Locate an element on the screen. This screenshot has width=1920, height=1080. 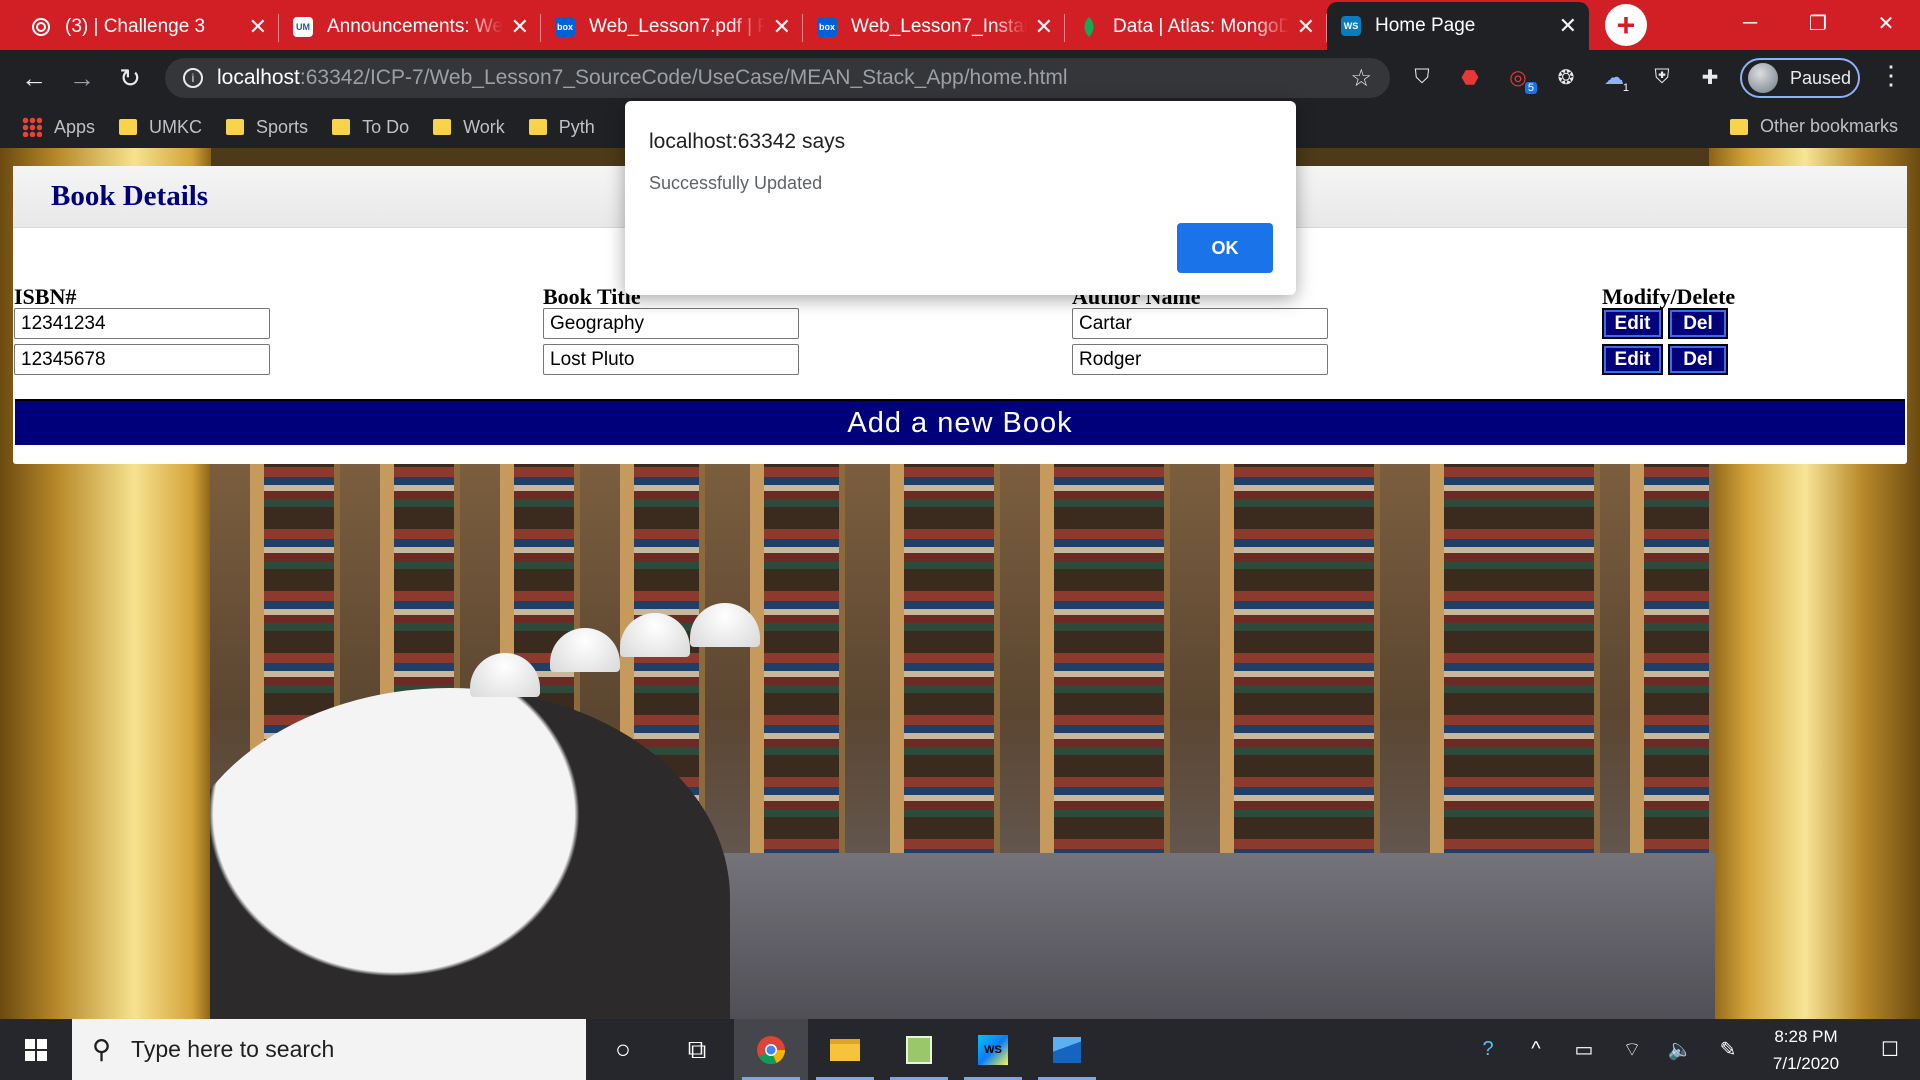
bookmark-apps: Apps is located at coordinates (58, 127).